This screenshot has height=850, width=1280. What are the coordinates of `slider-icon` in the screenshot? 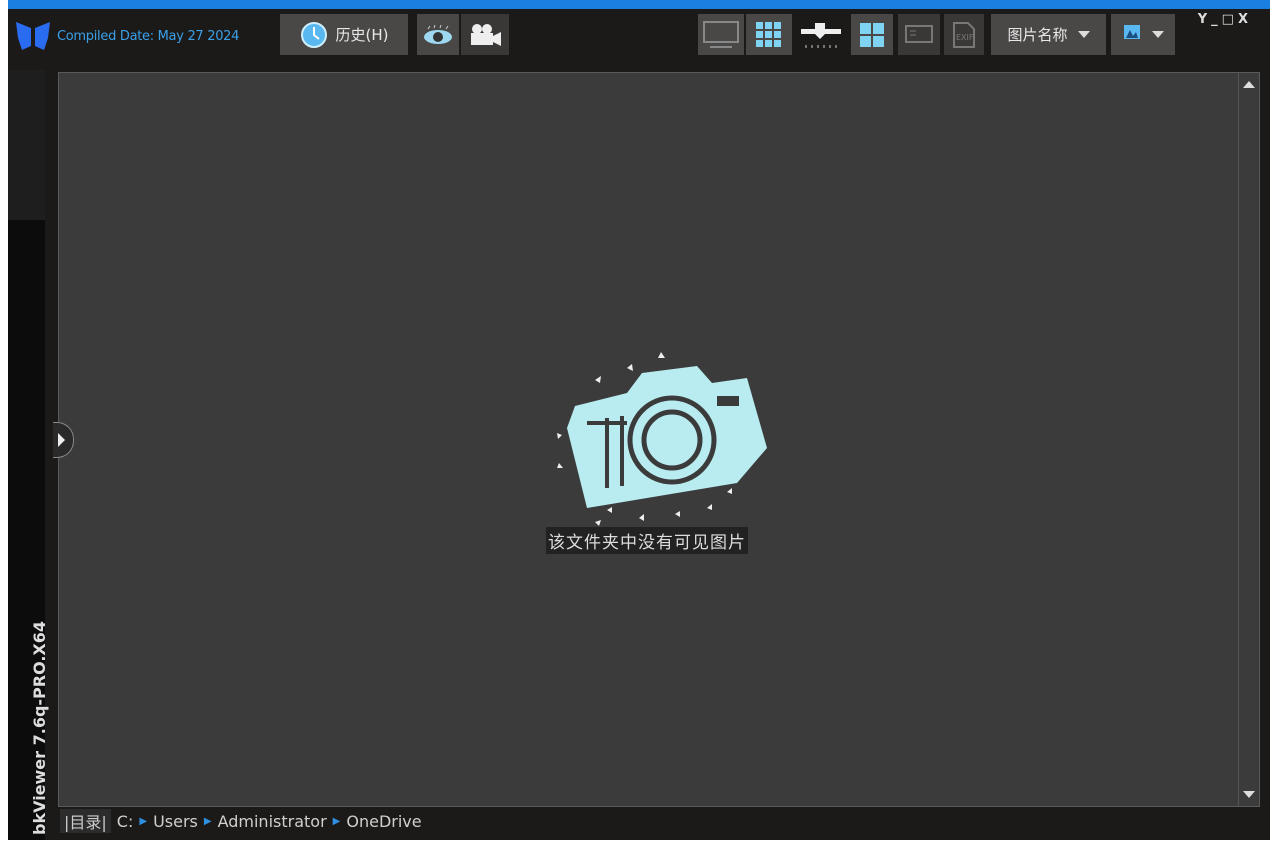 It's located at (821, 35).